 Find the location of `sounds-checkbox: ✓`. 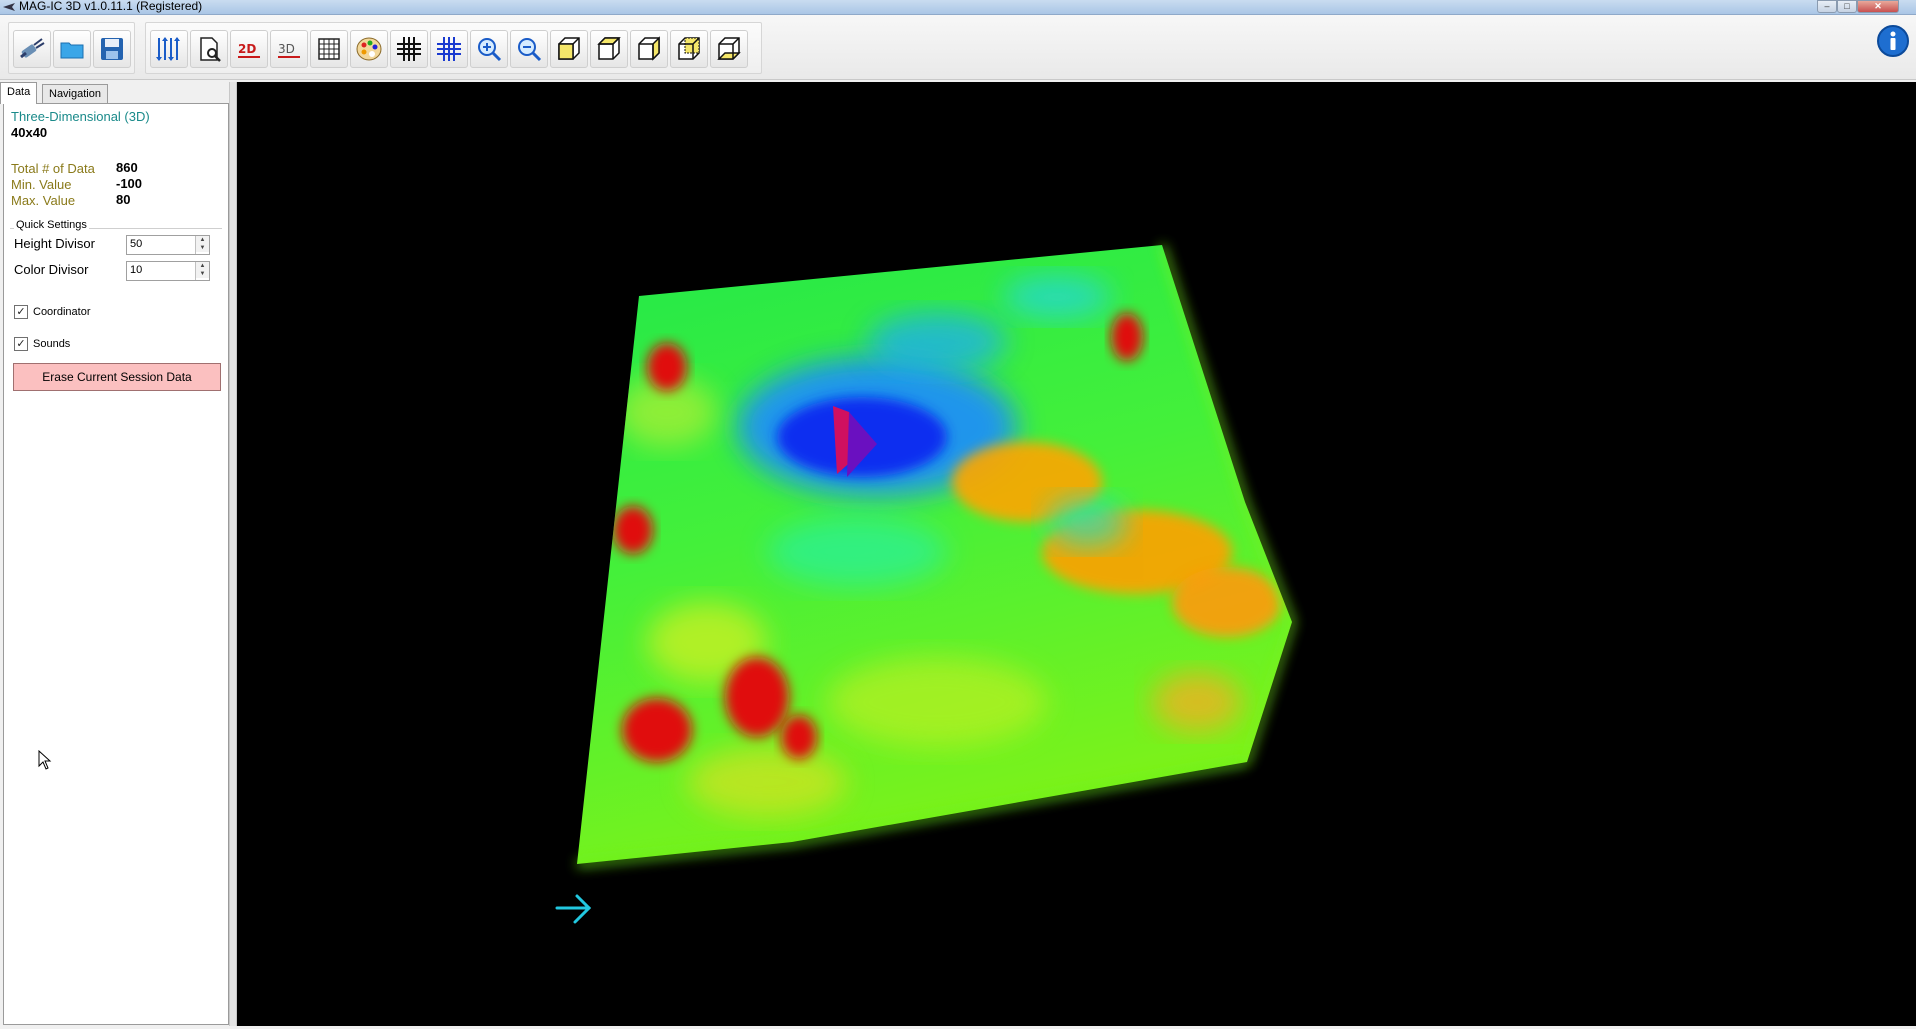

sounds-checkbox: ✓ is located at coordinates (21, 344).